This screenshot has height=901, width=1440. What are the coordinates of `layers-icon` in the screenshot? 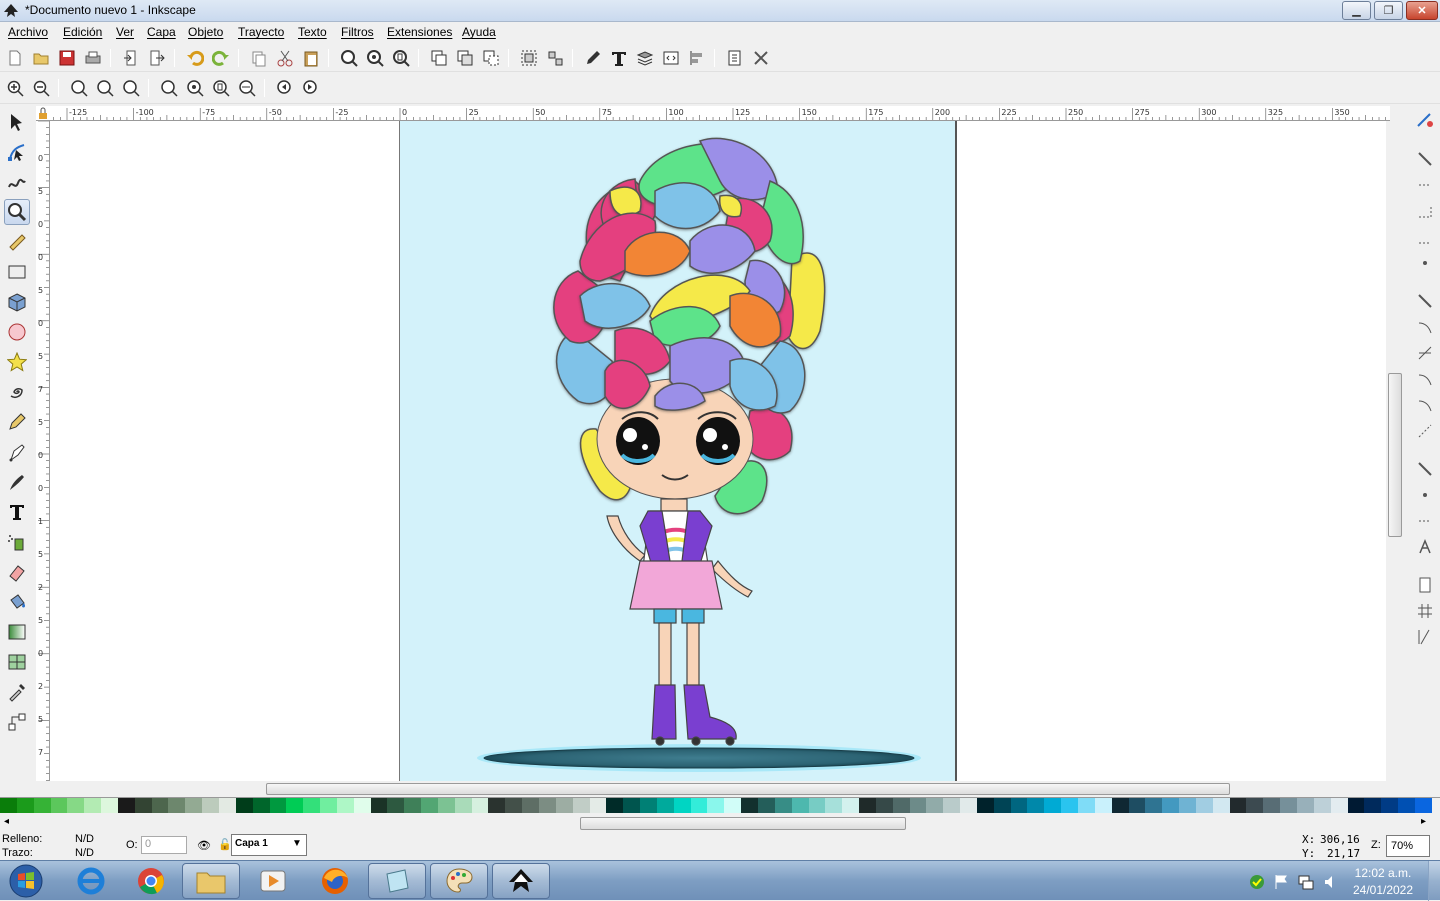 It's located at (645, 58).